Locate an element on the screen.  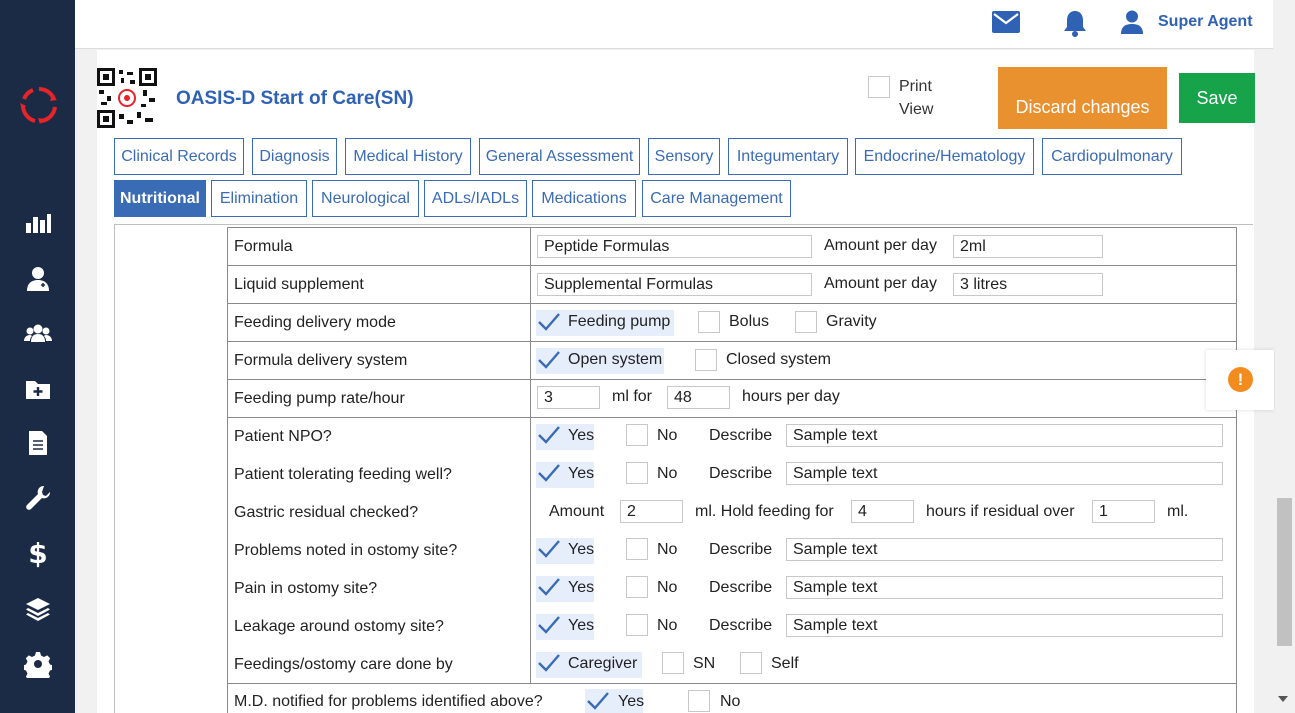
bell-icon is located at coordinates (1075, 23).